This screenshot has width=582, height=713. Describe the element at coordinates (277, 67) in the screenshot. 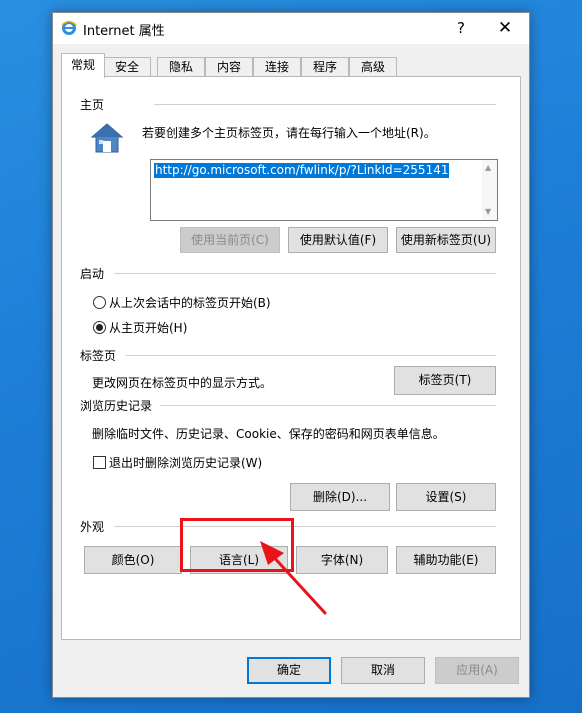

I see `tab-connections: 连接` at that location.